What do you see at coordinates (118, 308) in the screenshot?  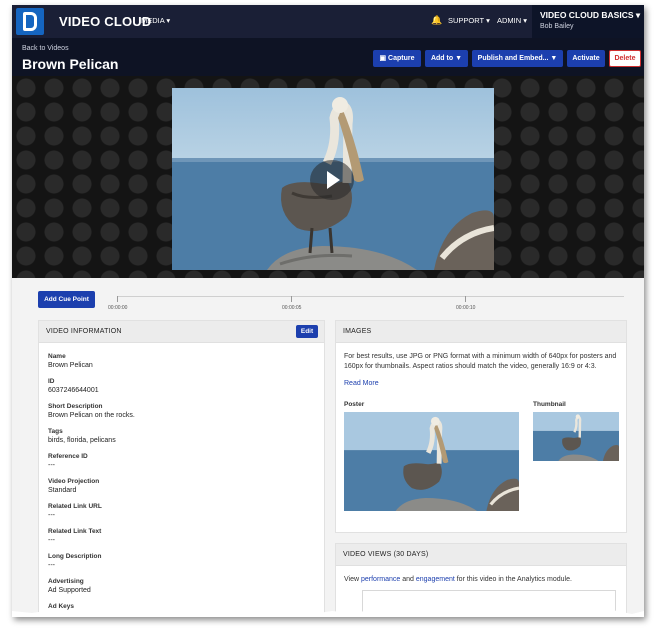 I see `timeline-tick-label: 00:00:00` at bounding box center [118, 308].